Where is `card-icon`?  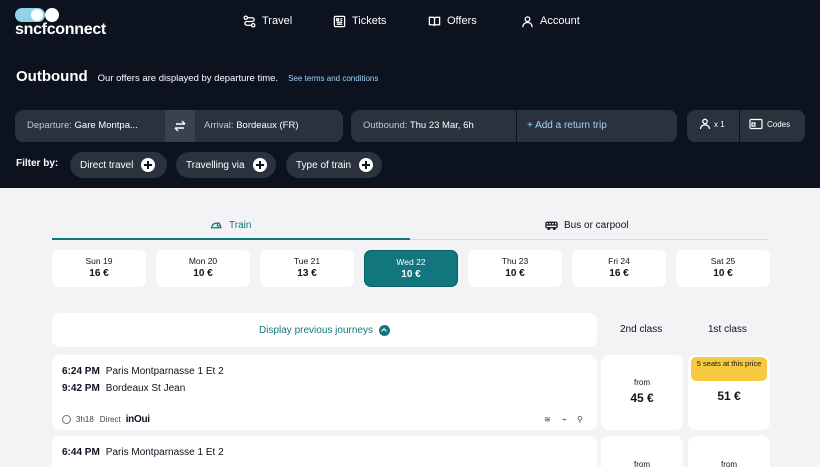
card-icon is located at coordinates (756, 124).